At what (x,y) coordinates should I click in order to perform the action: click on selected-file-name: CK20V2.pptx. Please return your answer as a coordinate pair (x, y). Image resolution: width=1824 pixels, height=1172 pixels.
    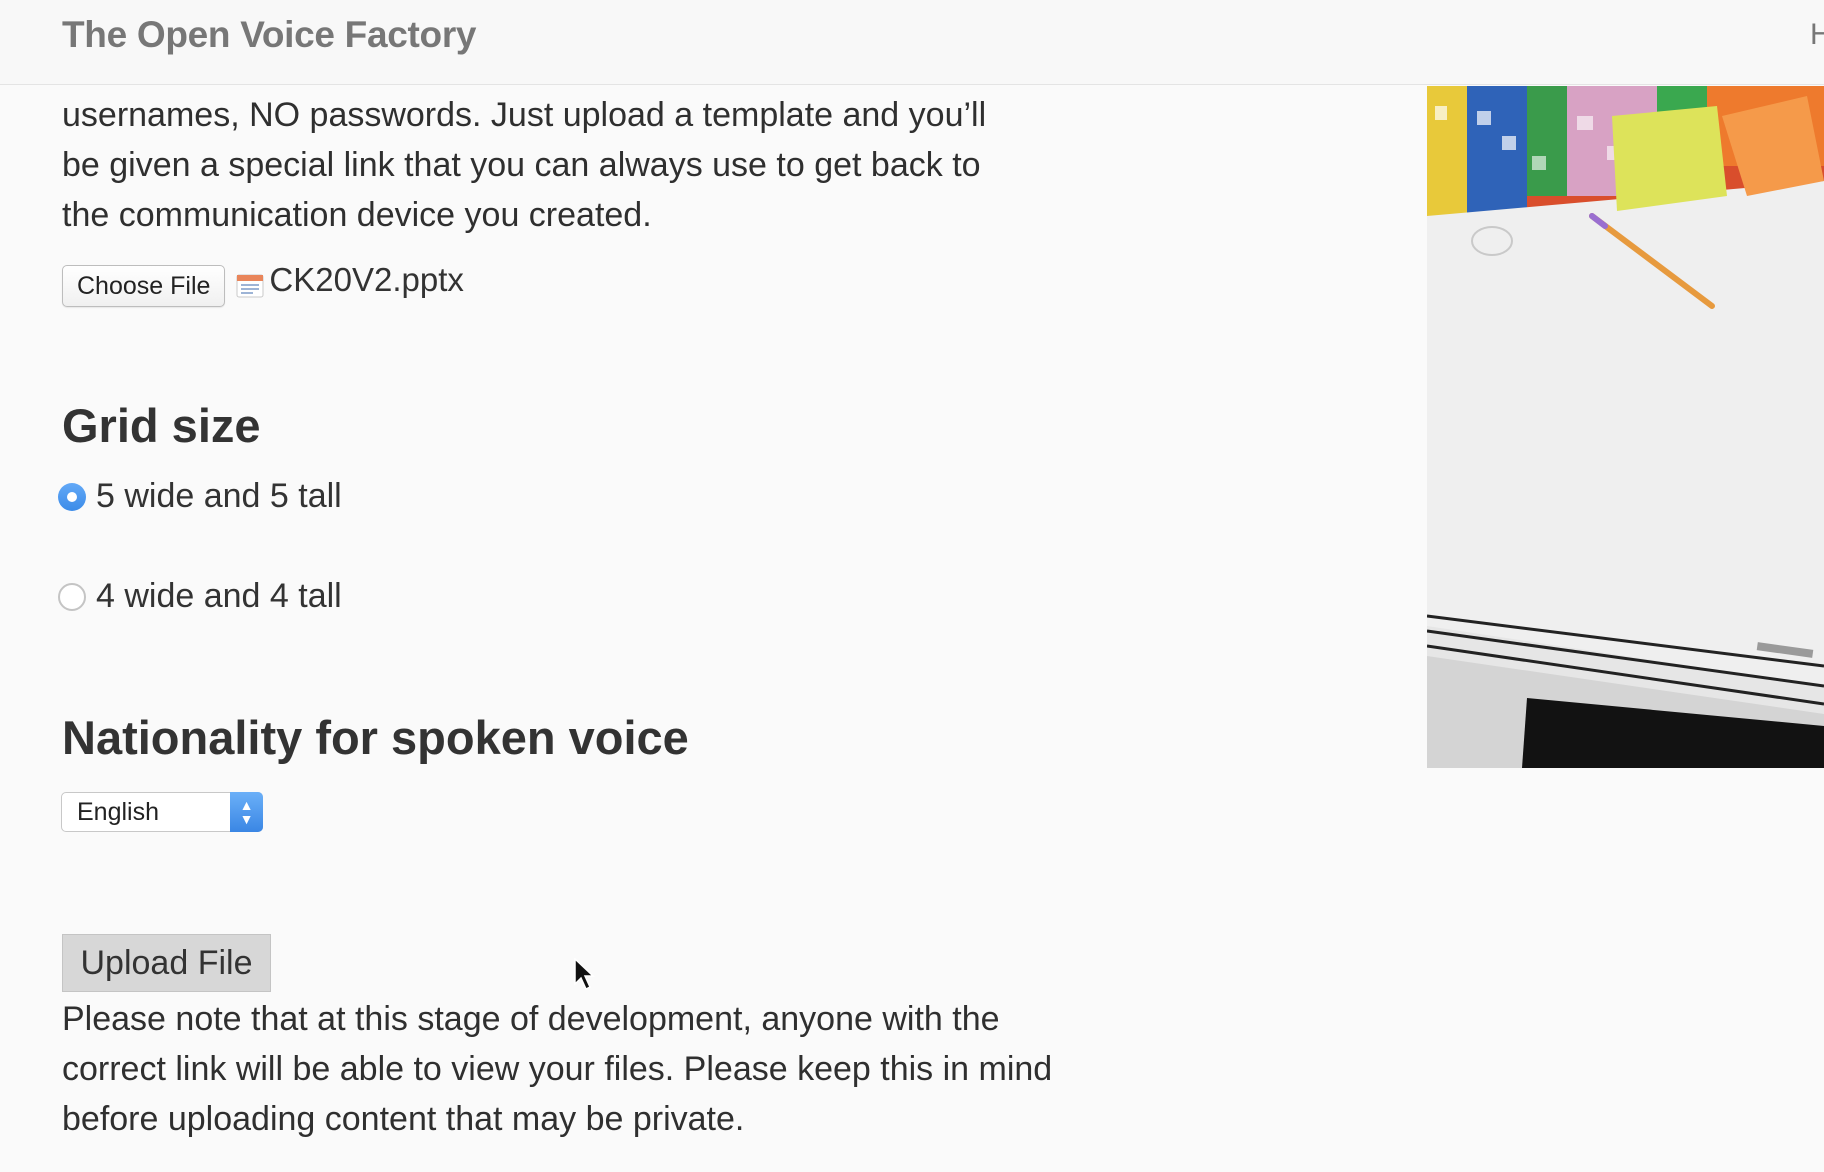
    Looking at the image, I should click on (366, 279).